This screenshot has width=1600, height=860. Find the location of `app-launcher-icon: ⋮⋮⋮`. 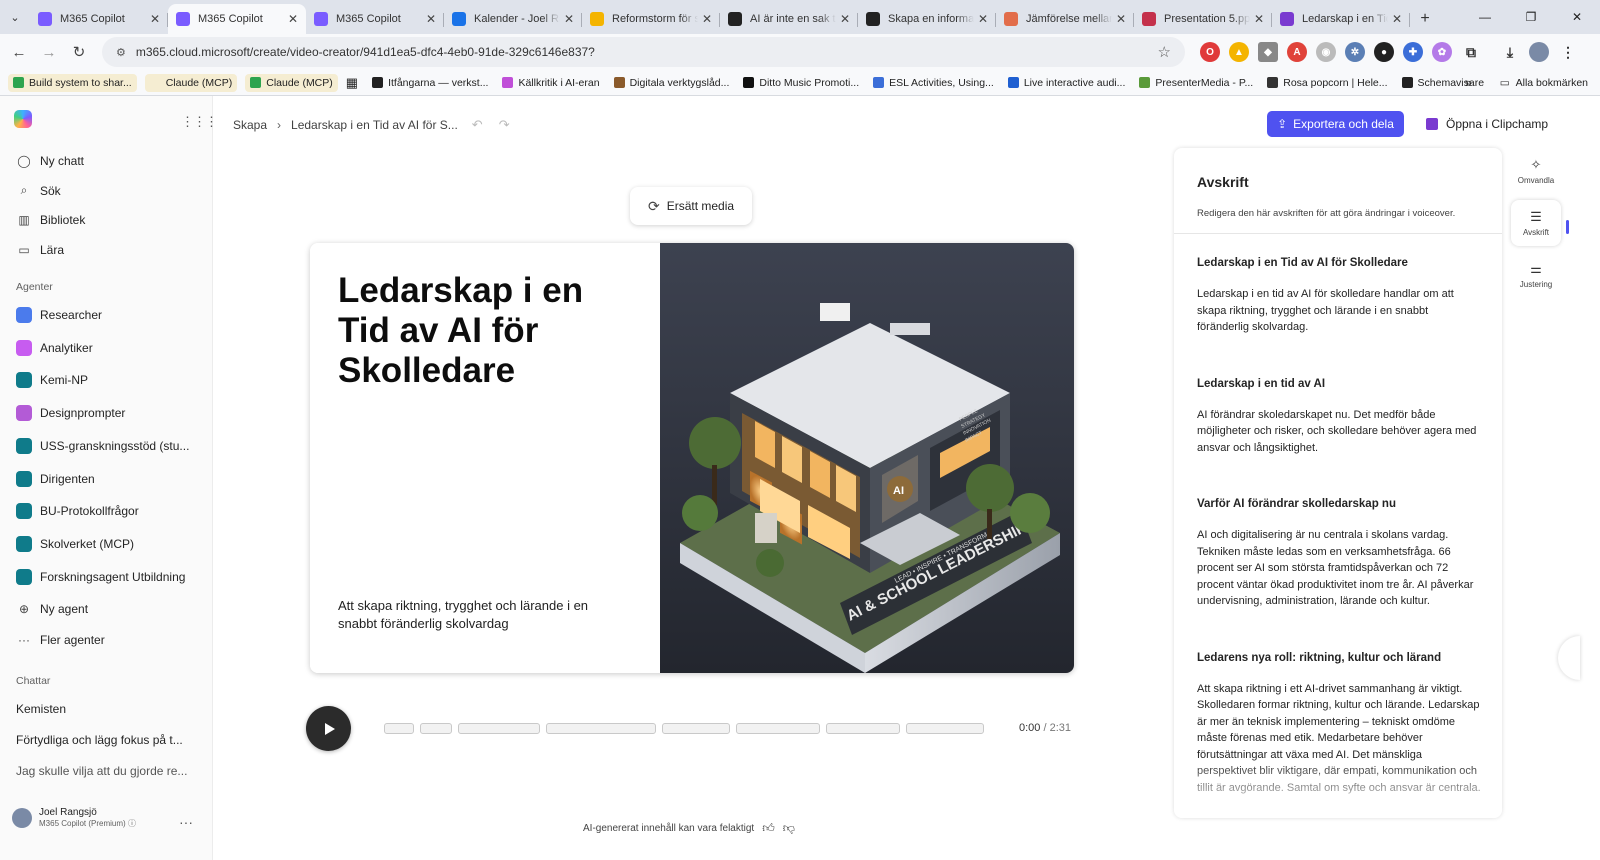

app-launcher-icon: ⋮⋮⋮ is located at coordinates (199, 122).